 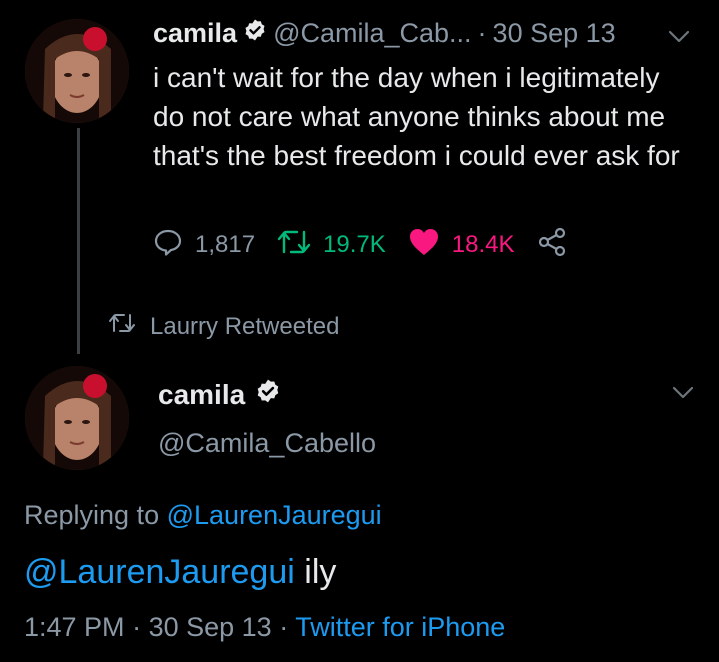 I want to click on replying-prefix: Replying to, so click(x=92, y=515).